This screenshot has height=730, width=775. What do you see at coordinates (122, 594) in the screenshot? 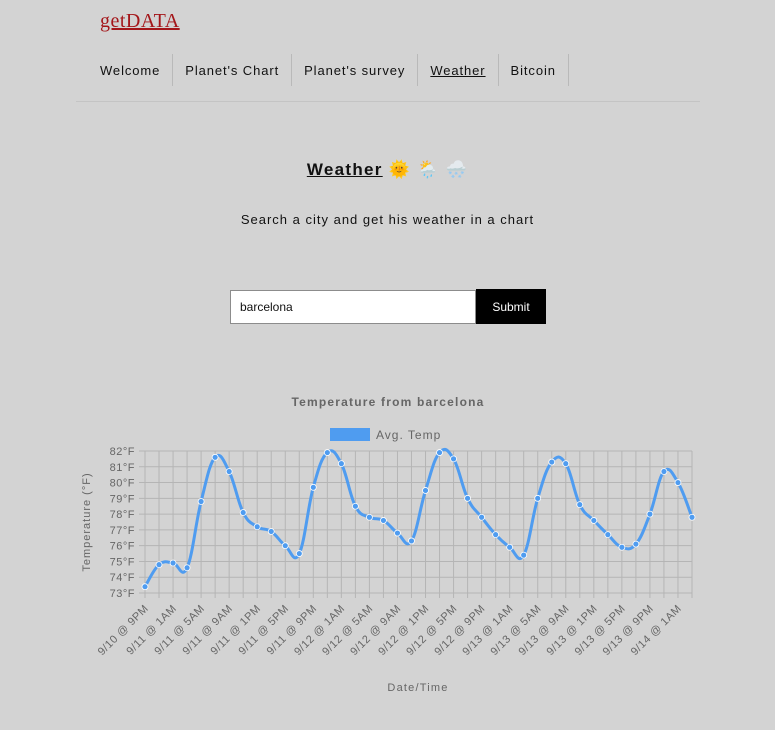
I see `y-tick-label: 73°F` at bounding box center [122, 594].